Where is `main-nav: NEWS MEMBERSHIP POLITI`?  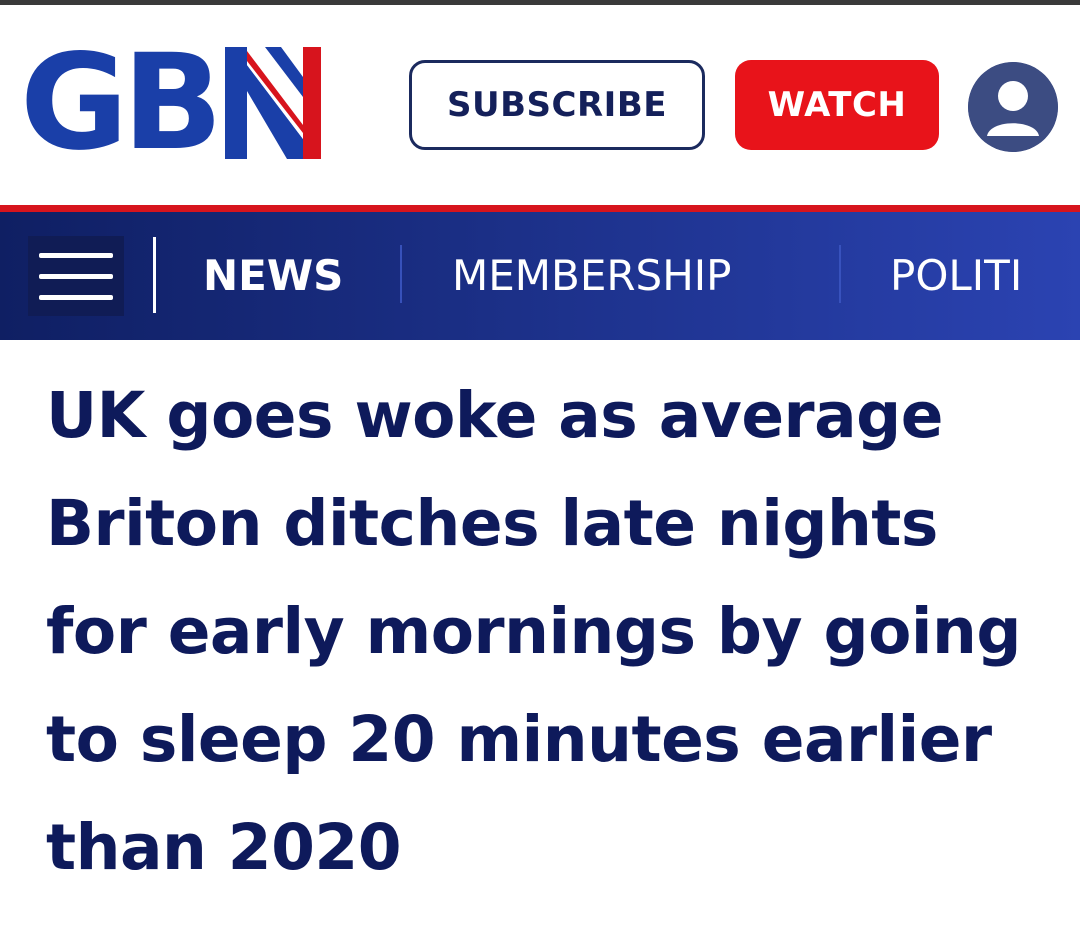 main-nav: NEWS MEMBERSHIP POLITI is located at coordinates (540, 276).